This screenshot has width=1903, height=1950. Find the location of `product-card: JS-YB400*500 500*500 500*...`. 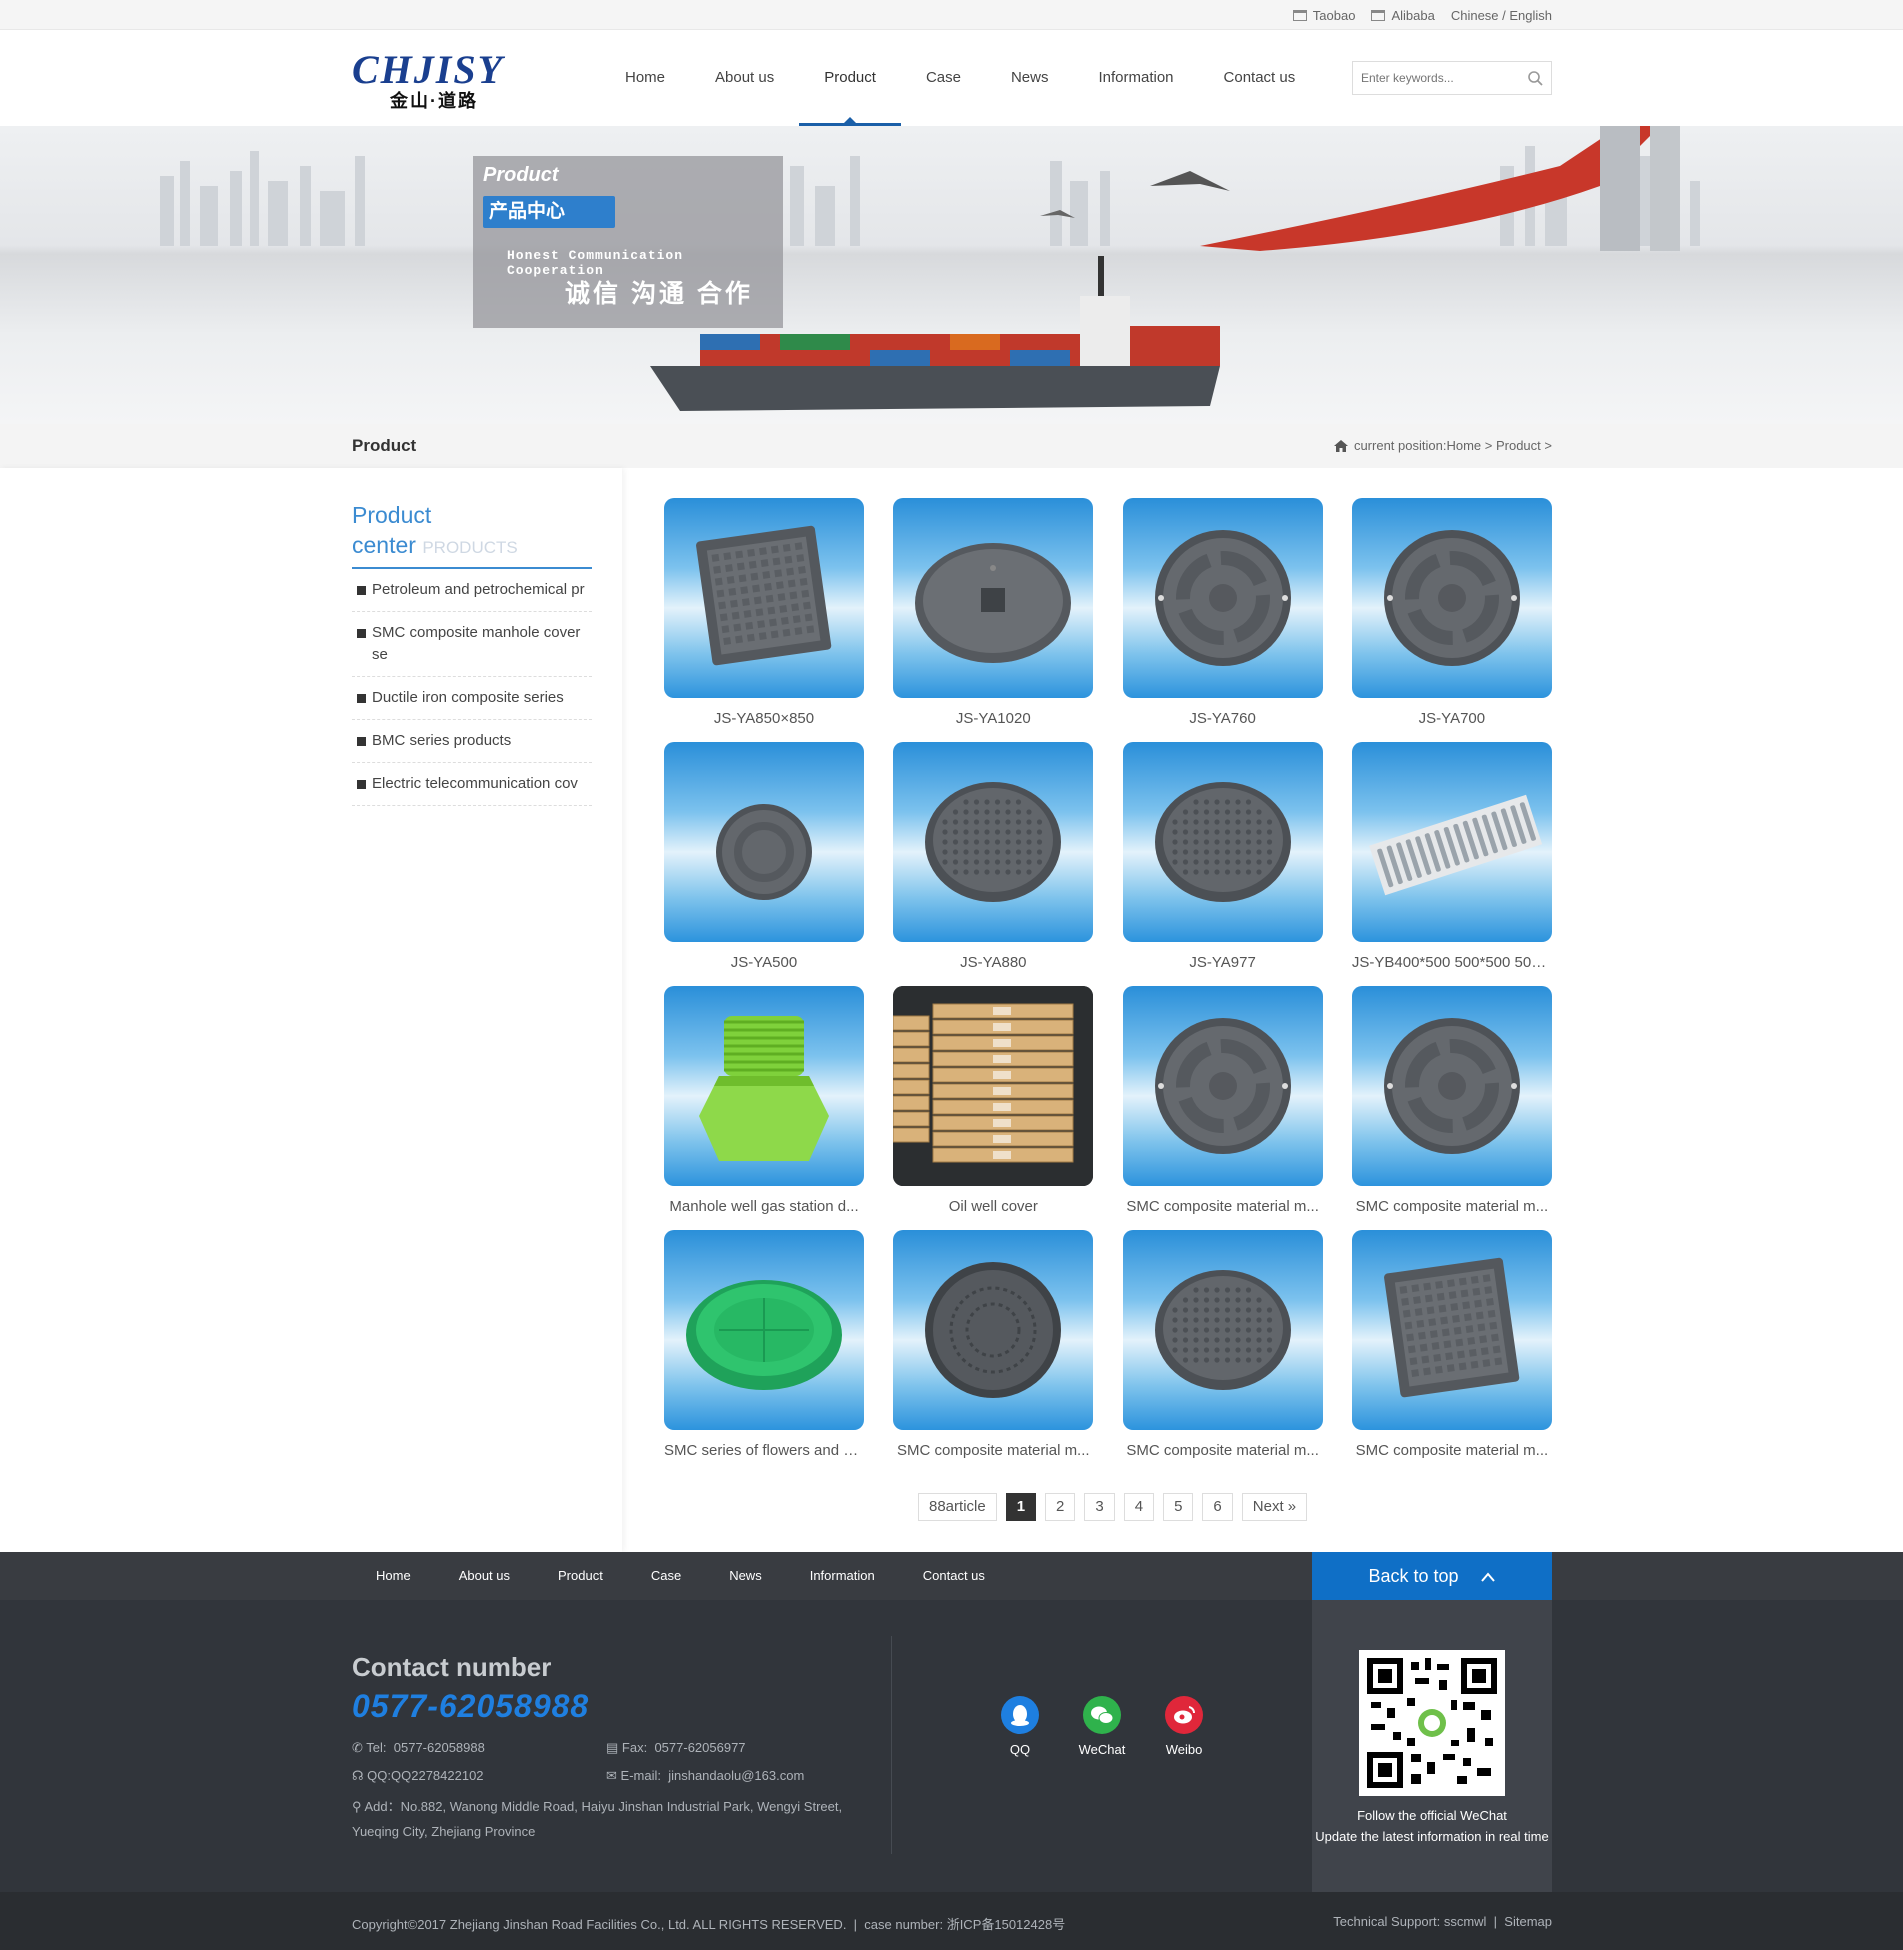

product-card: JS-YB400*500 500*500 500*... is located at coordinates (1451, 856).